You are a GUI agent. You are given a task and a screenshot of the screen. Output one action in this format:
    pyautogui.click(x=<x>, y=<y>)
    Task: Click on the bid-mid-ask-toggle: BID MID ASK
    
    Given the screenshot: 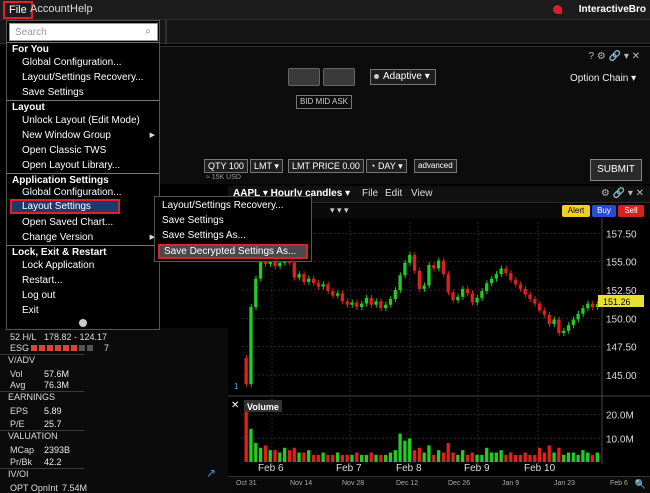 What is the action you would take?
    pyautogui.click(x=324, y=102)
    